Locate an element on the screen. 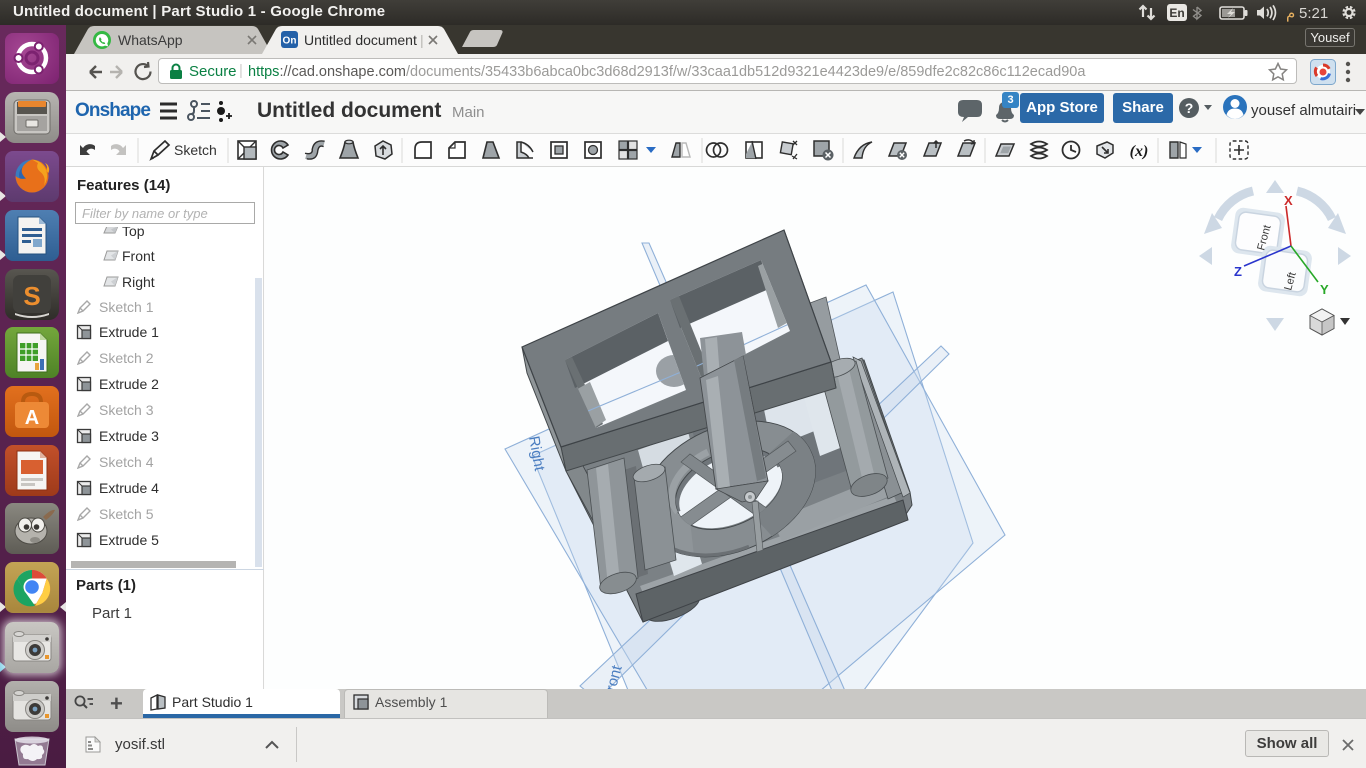 The width and height of the screenshot is (1366, 768). svg-text: Z is located at coordinates (1238, 271).